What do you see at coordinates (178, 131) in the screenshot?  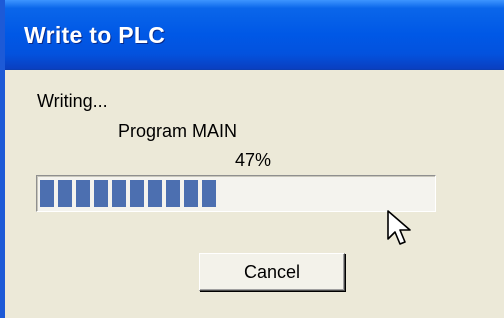 I see `program-name-text: Program MAIN` at bounding box center [178, 131].